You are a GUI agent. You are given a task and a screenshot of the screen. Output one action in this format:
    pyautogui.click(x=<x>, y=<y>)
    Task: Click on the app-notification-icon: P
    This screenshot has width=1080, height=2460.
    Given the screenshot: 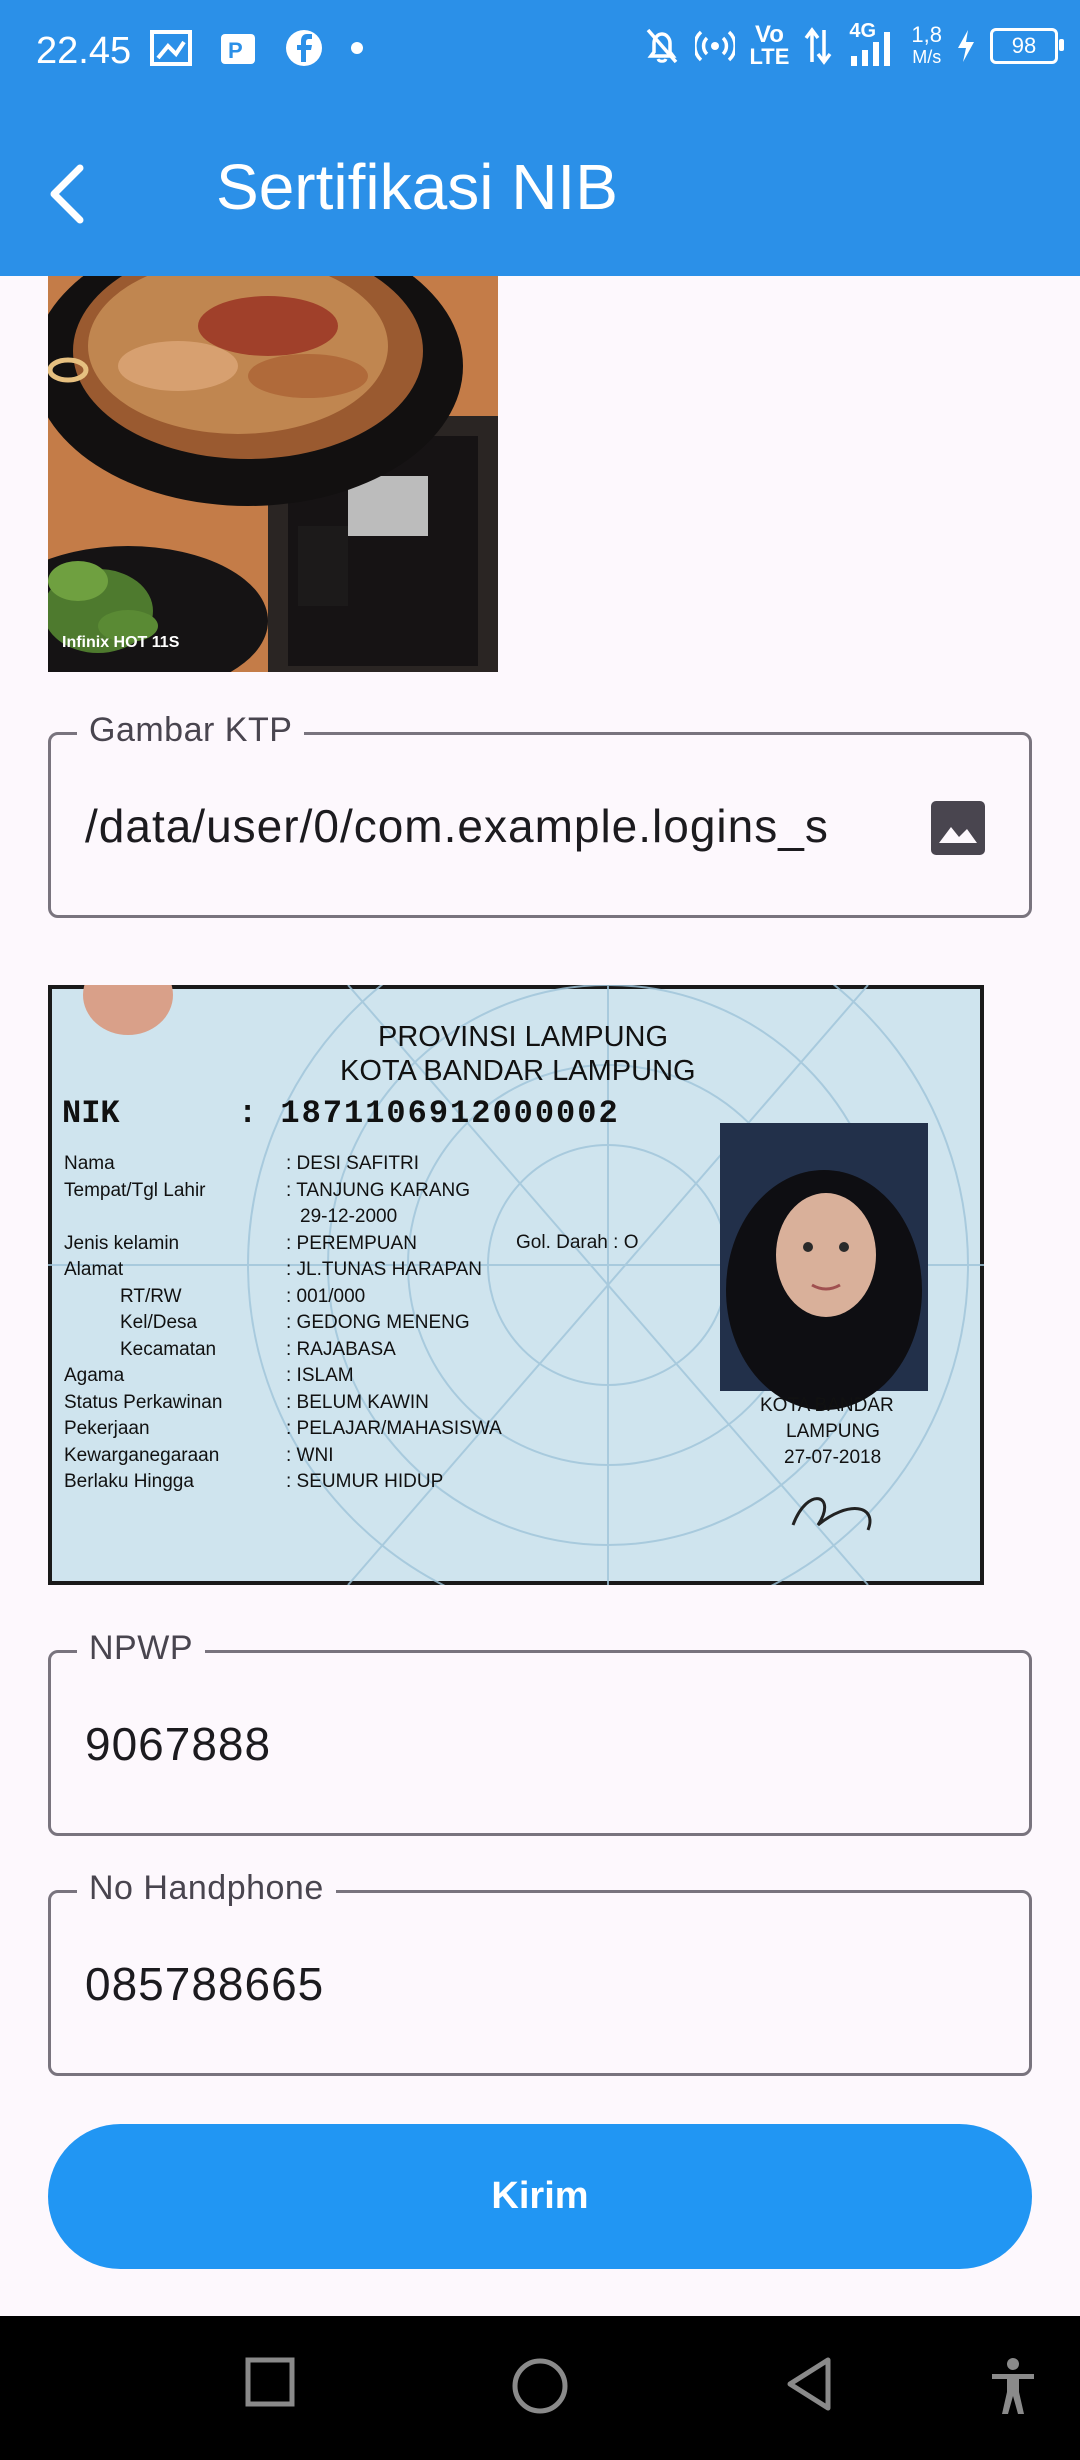 What is the action you would take?
    pyautogui.click(x=238, y=49)
    